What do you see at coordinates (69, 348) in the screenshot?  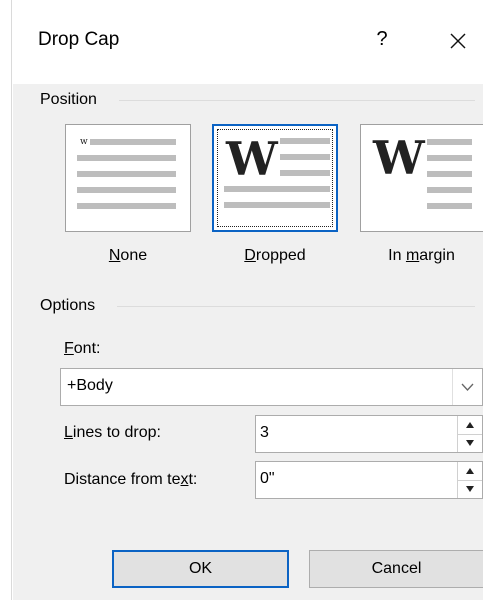 I see `access-key: F` at bounding box center [69, 348].